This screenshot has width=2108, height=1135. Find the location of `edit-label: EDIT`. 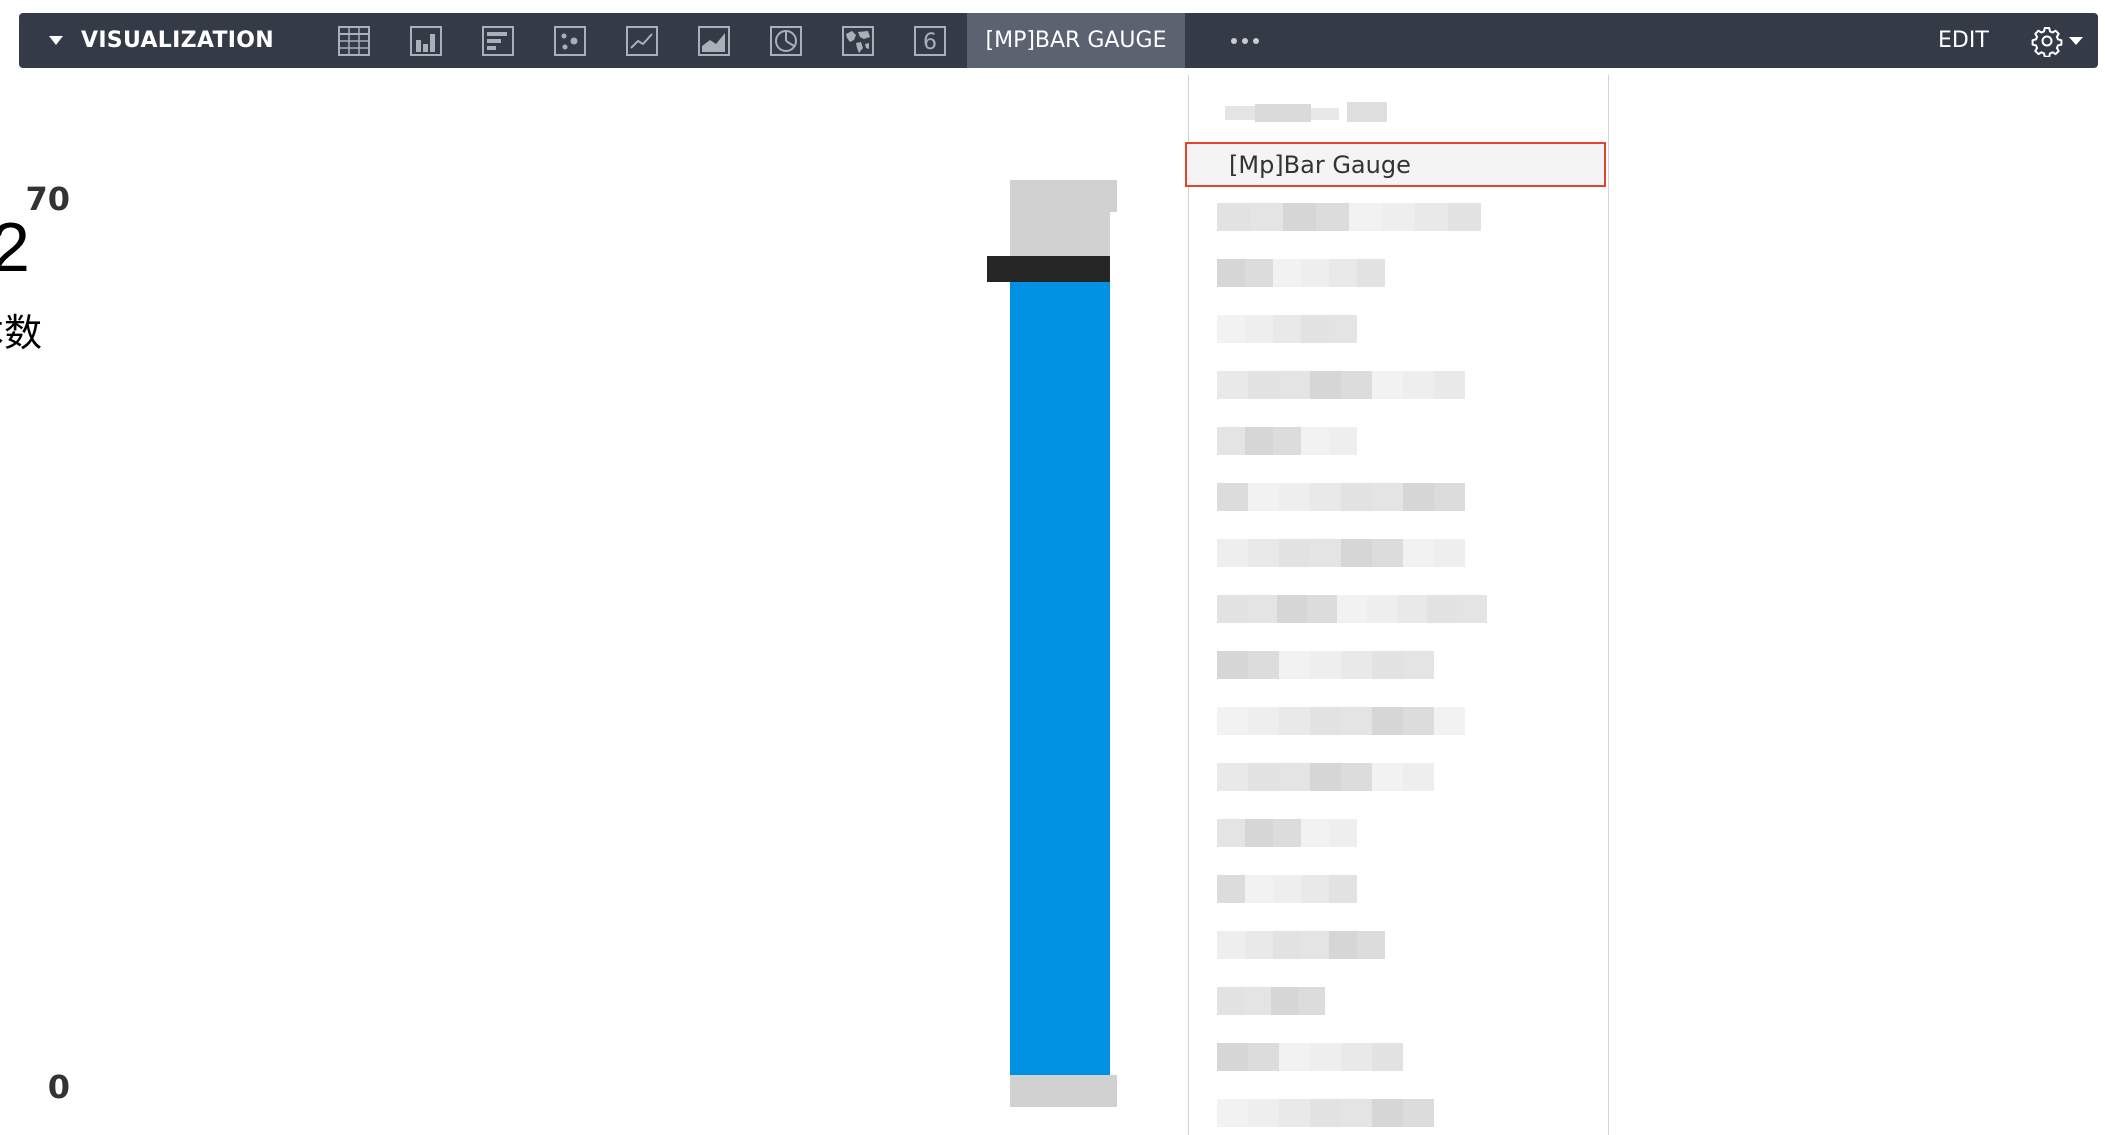

edit-label: EDIT is located at coordinates (1963, 40).